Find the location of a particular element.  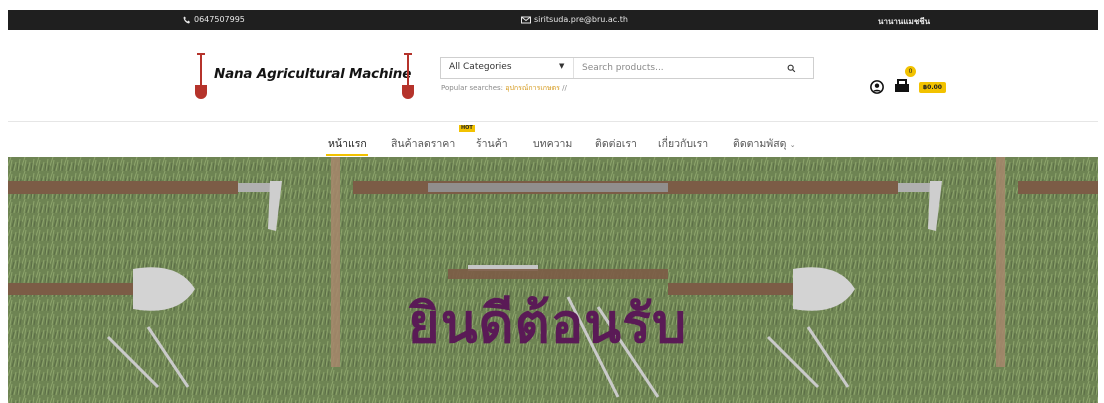

user-account-icon is located at coordinates (877, 87).